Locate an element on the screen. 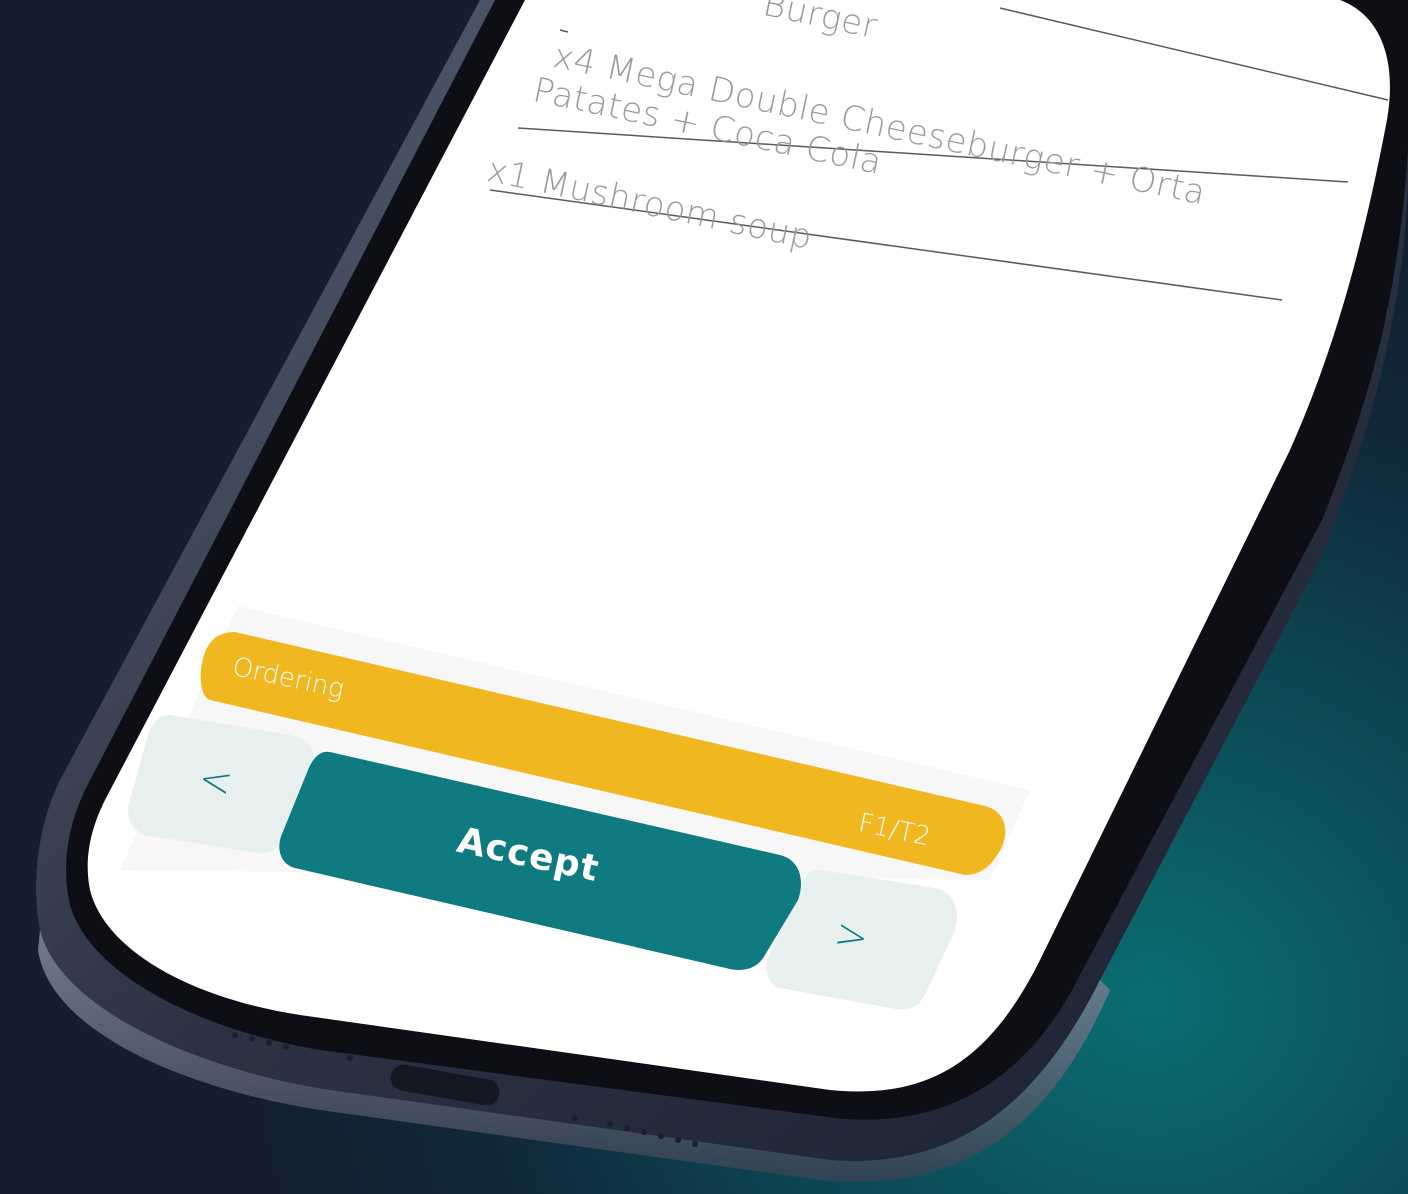  status-label: Ordering is located at coordinates (288, 678).